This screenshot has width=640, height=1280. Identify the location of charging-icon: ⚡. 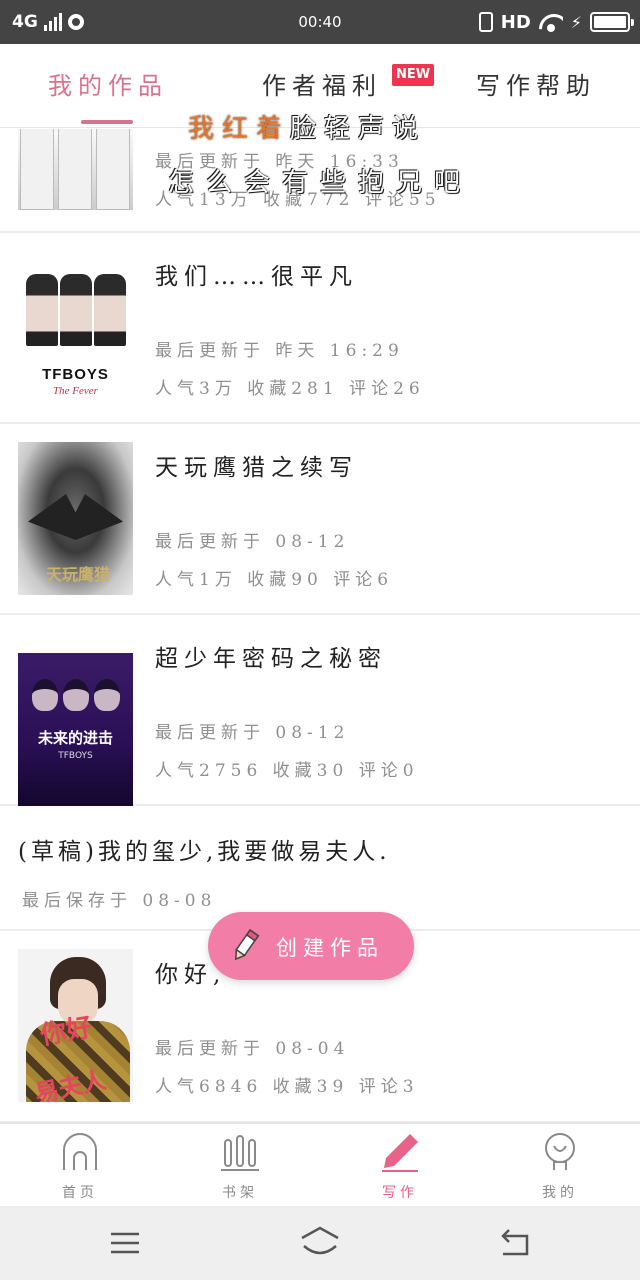
(576, 22).